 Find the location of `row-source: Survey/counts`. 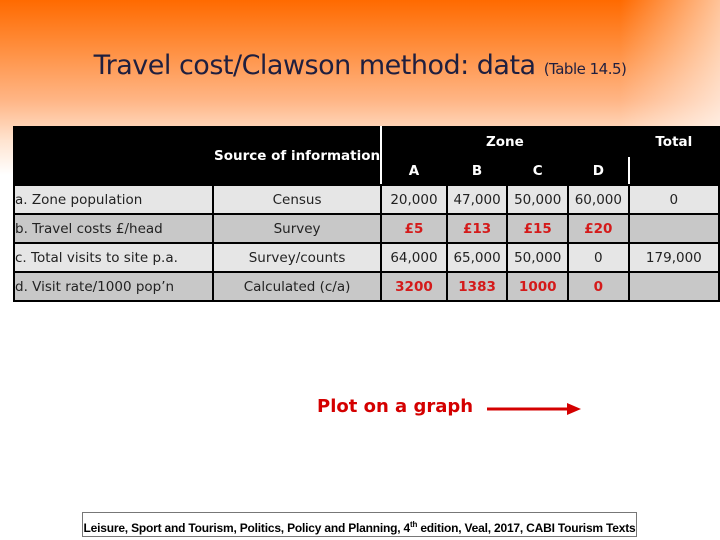

row-source: Survey/counts is located at coordinates (297, 257).